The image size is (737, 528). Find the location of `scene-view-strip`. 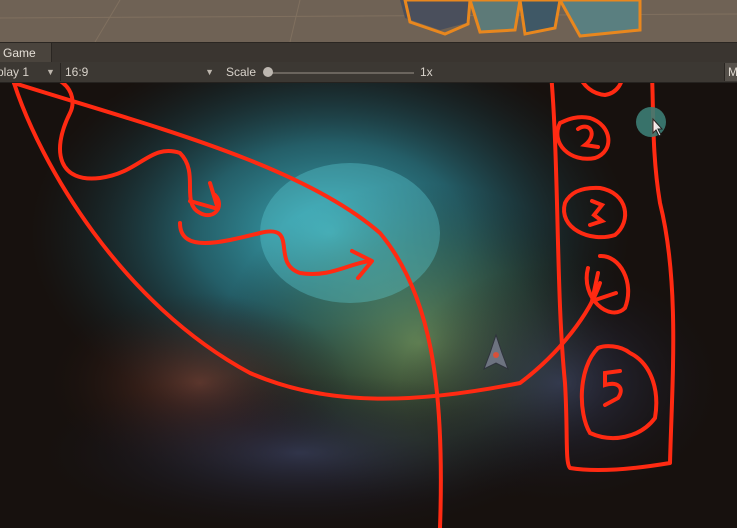

scene-view-strip is located at coordinates (368, 21).